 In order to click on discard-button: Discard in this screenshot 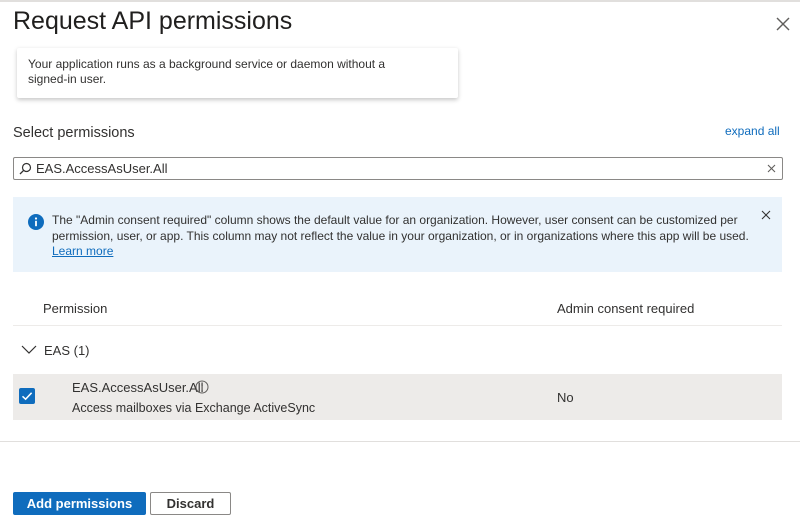, I will do `click(190, 503)`.